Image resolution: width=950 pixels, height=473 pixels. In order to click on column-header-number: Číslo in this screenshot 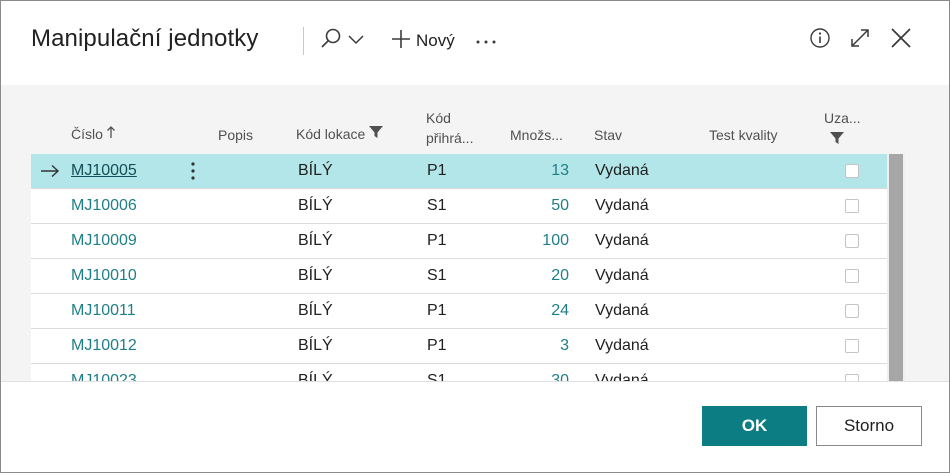, I will do `click(93, 133)`.